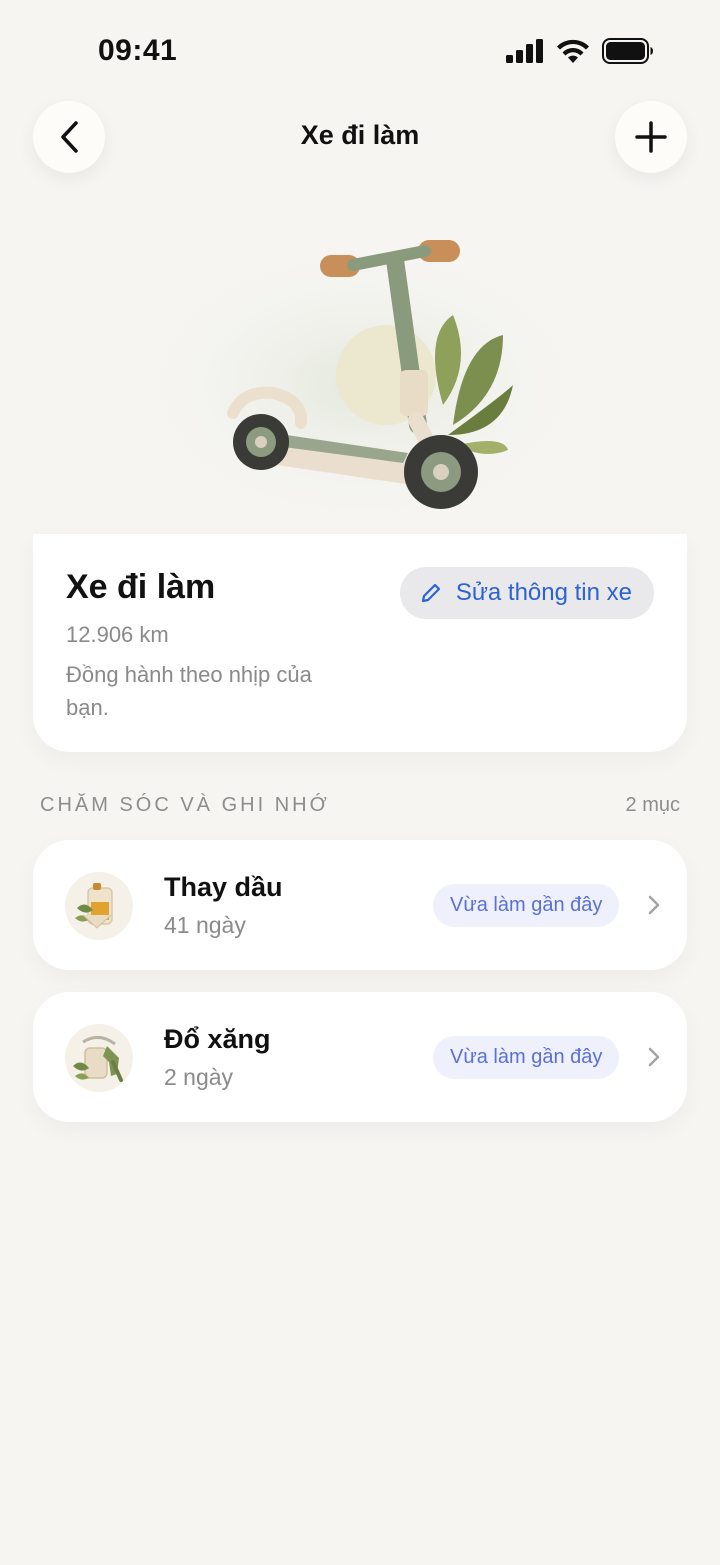 The height and width of the screenshot is (1565, 720). What do you see at coordinates (138, 50) in the screenshot?
I see `status-time: 09:41` at bounding box center [138, 50].